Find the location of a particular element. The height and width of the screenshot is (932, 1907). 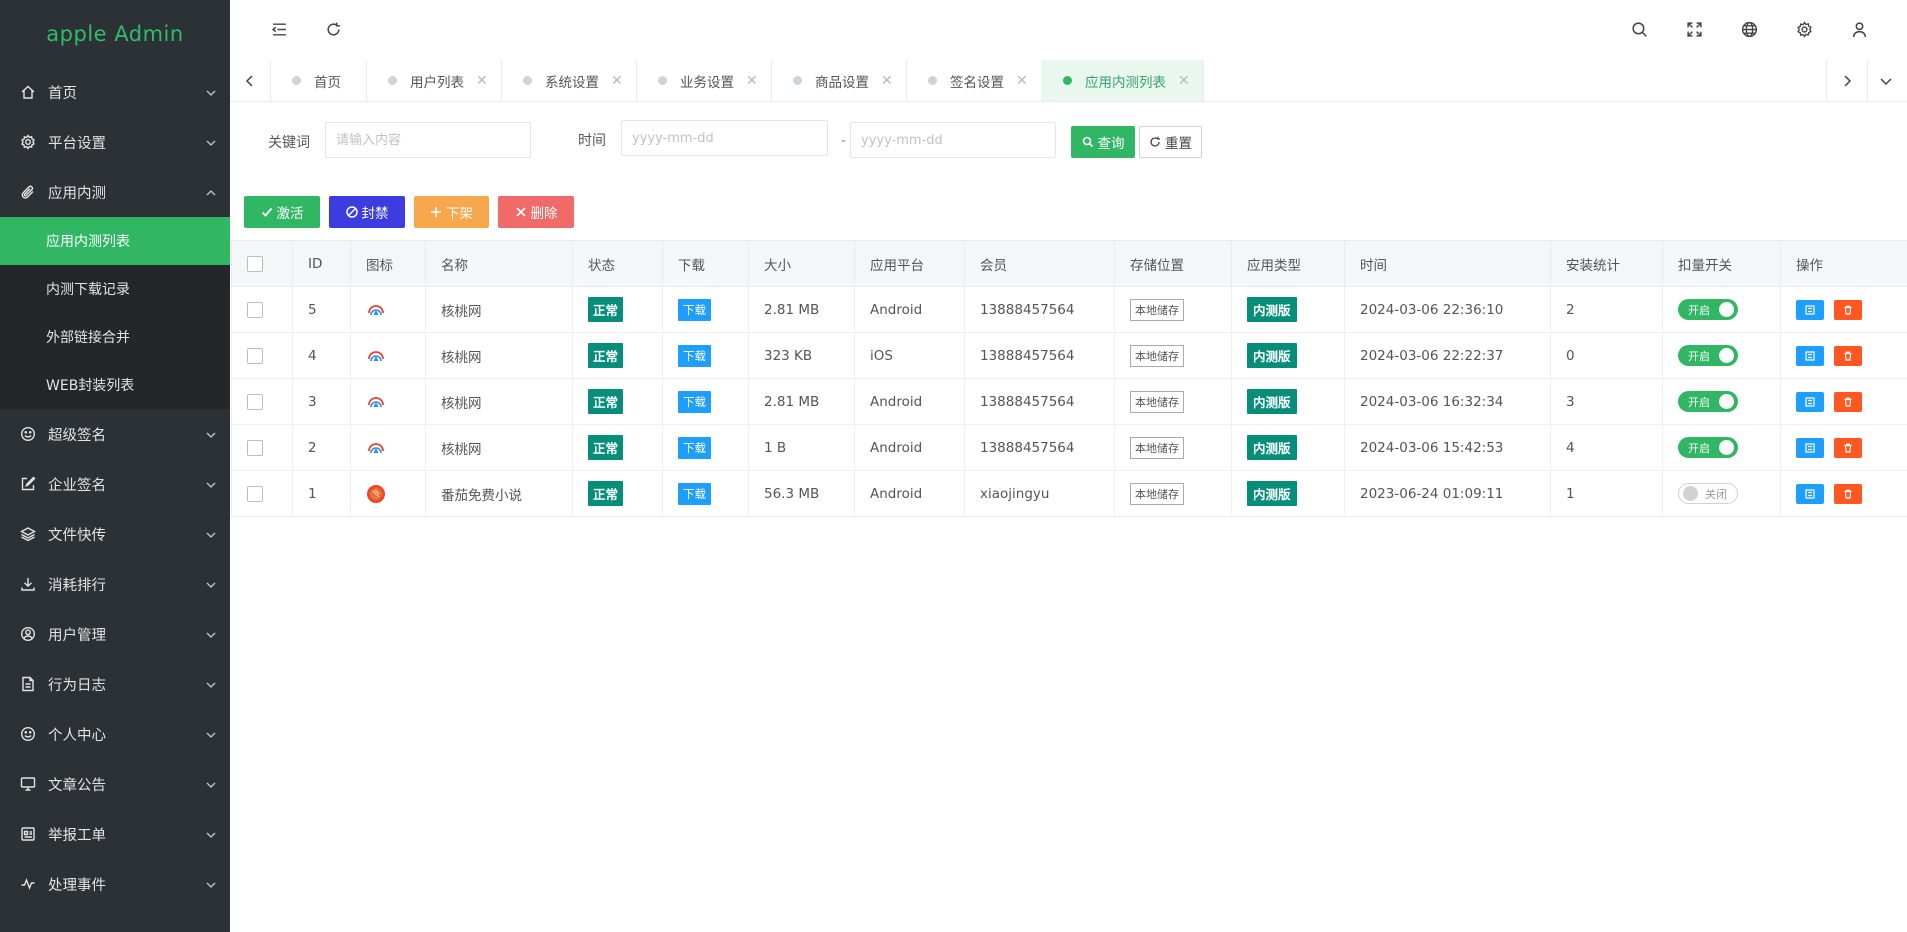

sidebar-item-9: 个人中心 is located at coordinates (115, 734).